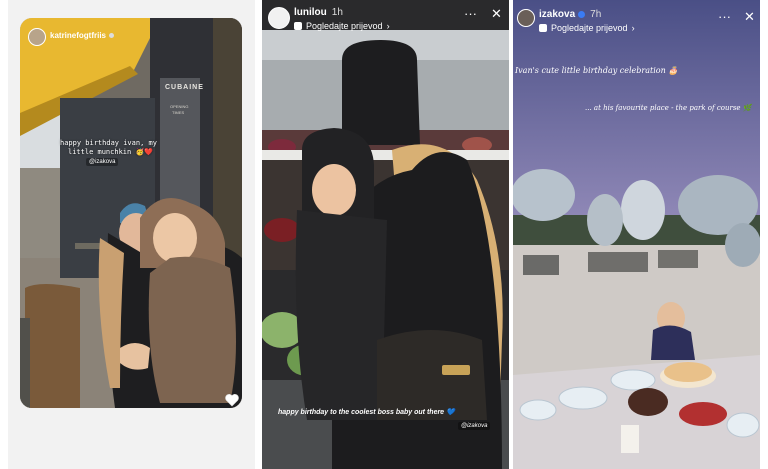 Image resolution: width=768 pixels, height=469 pixels. What do you see at coordinates (100, 152) in the screenshot?
I see `caption-text: little munchkin` at bounding box center [100, 152].